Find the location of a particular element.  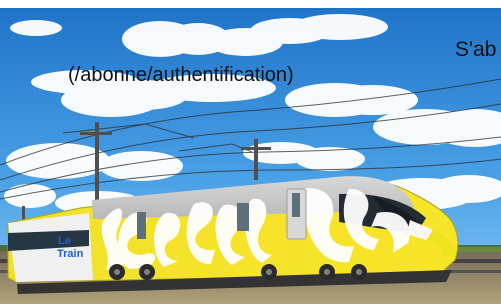

partial-heading: S'ab is located at coordinates (476, 49).